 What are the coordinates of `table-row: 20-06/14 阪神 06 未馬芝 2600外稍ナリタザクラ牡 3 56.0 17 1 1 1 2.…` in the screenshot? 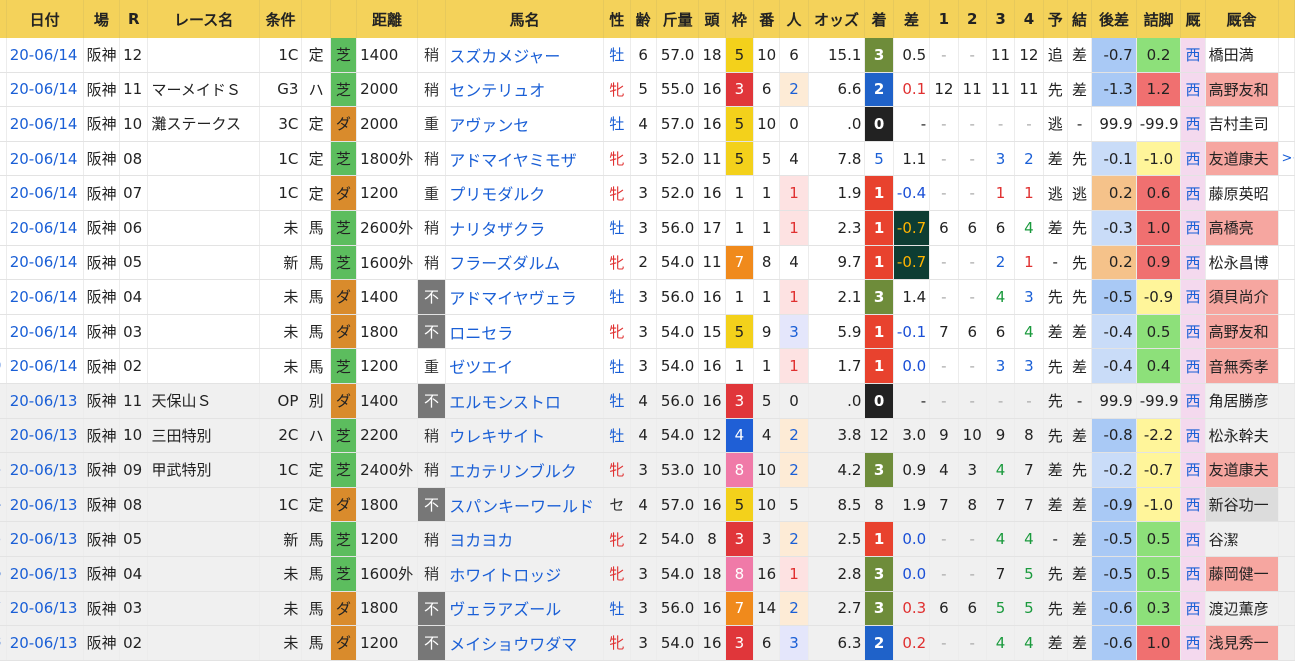 It's located at (647, 228).